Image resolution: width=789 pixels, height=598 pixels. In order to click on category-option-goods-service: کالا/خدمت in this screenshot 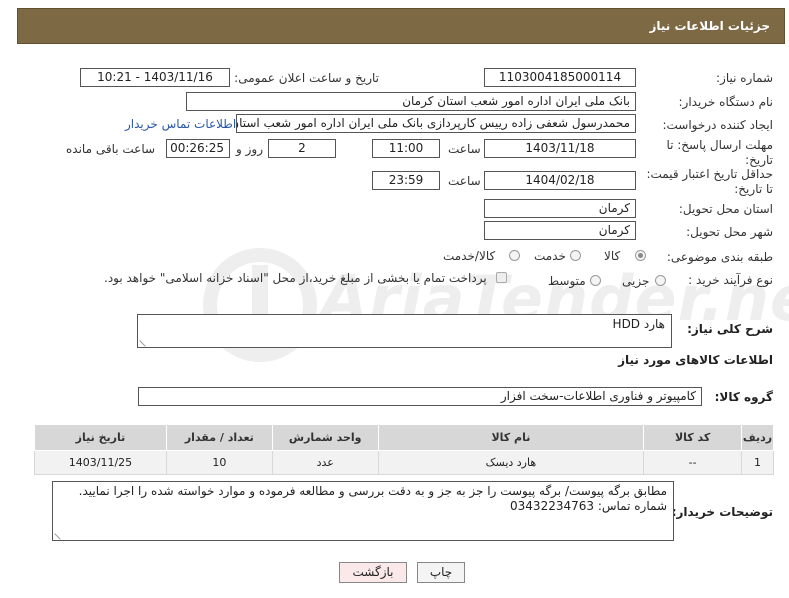, I will do `click(469, 256)`.